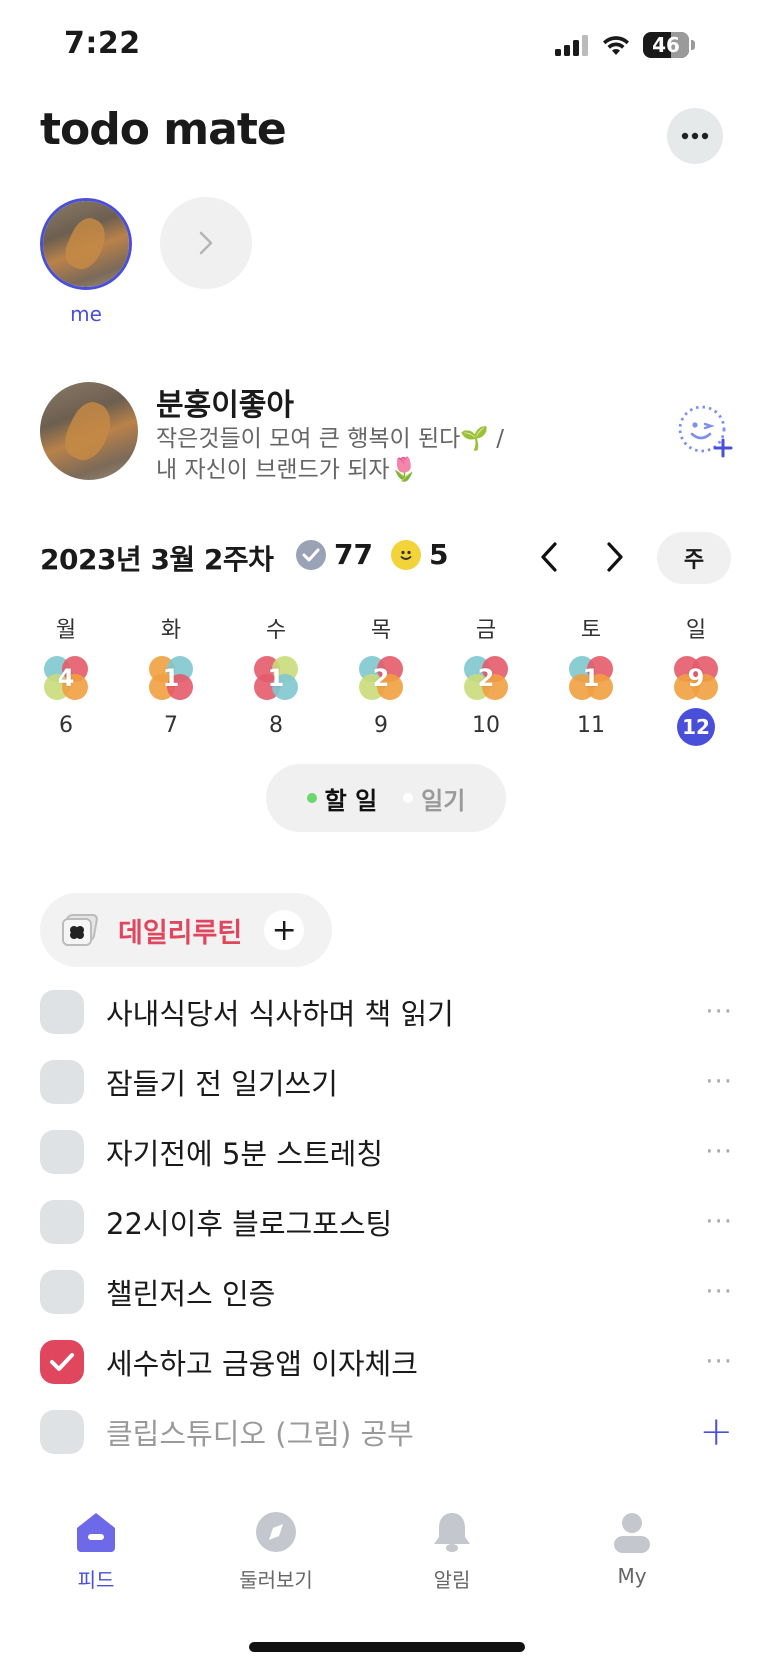  Describe the element at coordinates (614, 559) in the screenshot. I see `next-week-button` at that location.